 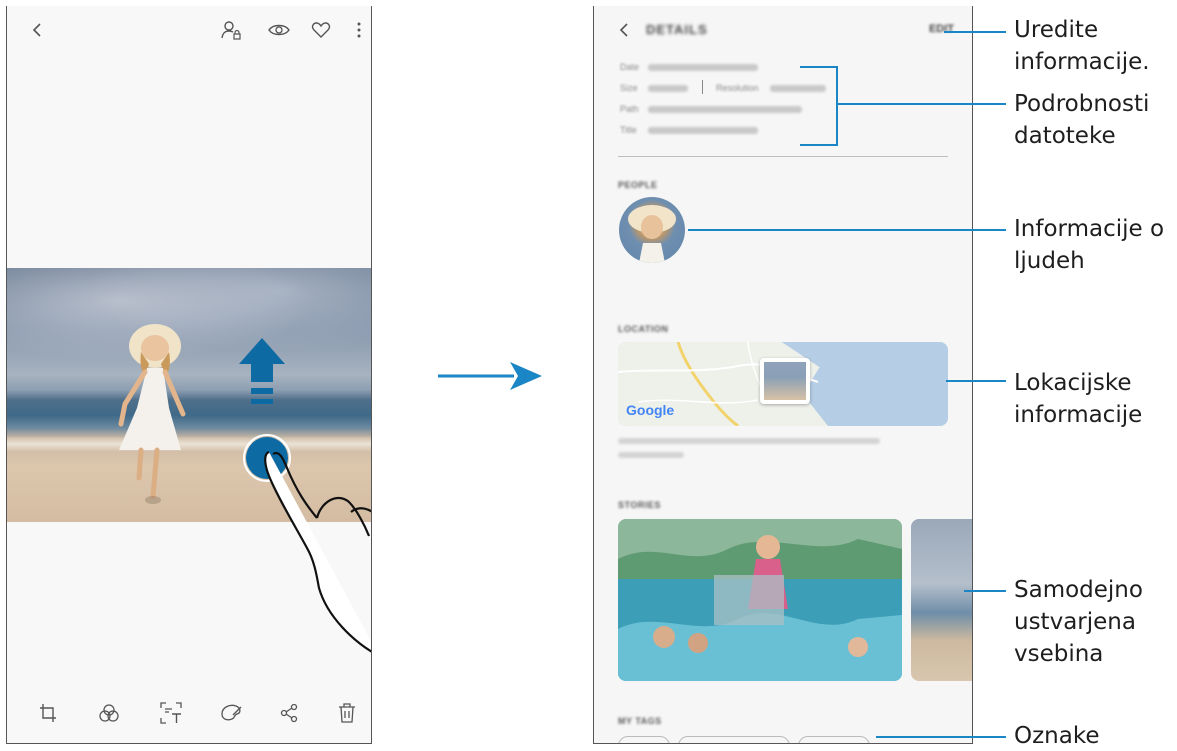 I want to click on story-pool-image, so click(x=760, y=600).